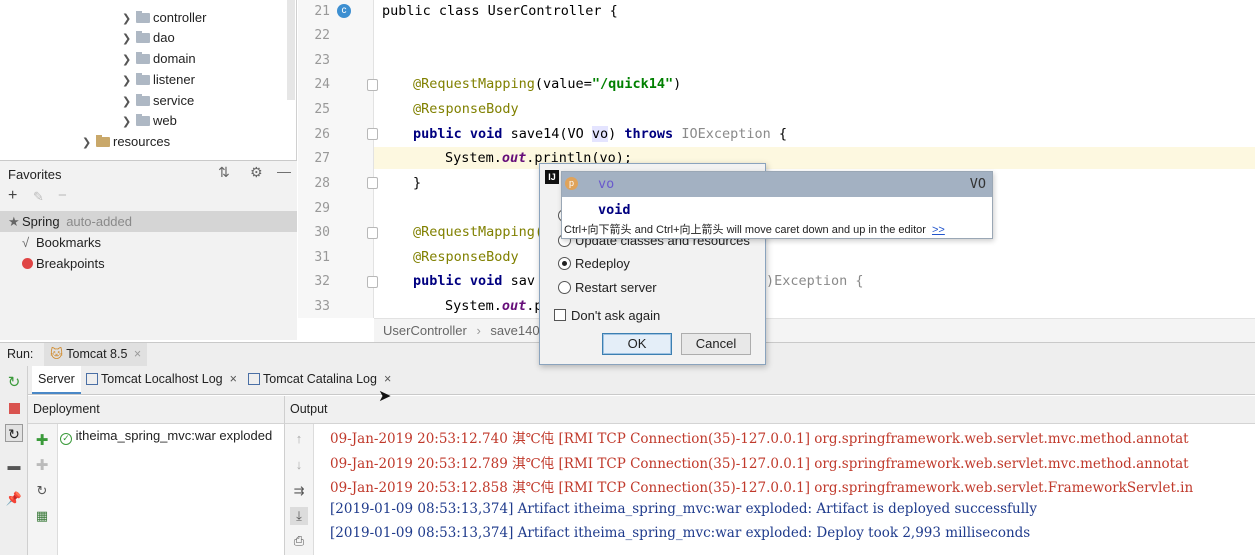 The width and height of the screenshot is (1255, 555). I want to click on soft-wrap-icon: ⇉, so click(299, 491).